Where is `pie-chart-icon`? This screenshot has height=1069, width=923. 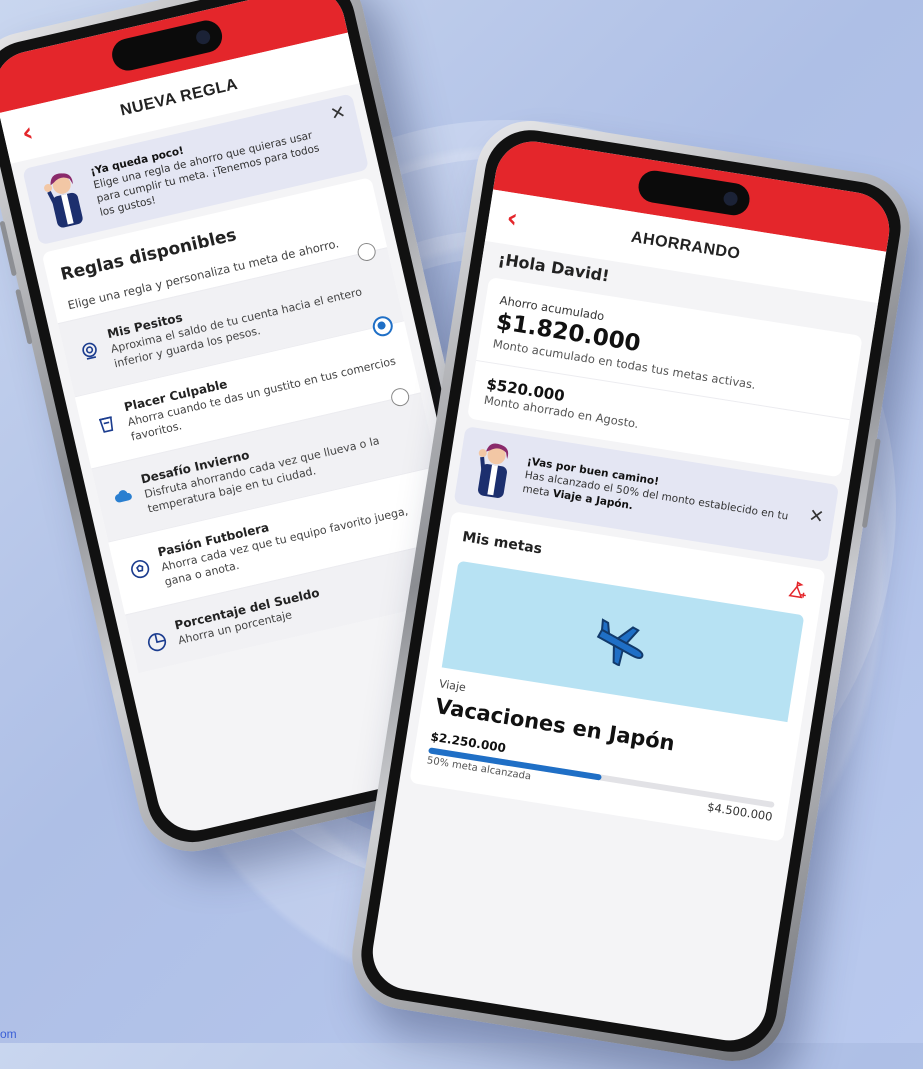 pie-chart-icon is located at coordinates (157, 641).